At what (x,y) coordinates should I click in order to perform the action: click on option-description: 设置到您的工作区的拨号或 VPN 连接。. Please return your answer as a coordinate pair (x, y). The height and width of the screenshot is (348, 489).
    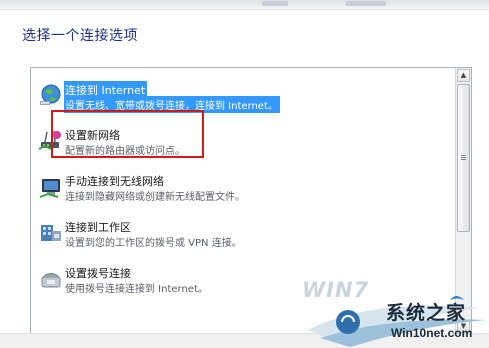
    Looking at the image, I should click on (153, 243).